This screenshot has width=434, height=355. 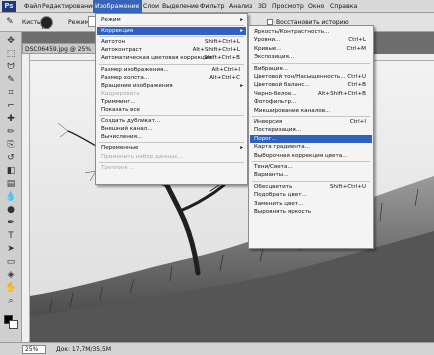 What do you see at coordinates (13, 324) in the screenshot?
I see `background-color-swatch` at bounding box center [13, 324].